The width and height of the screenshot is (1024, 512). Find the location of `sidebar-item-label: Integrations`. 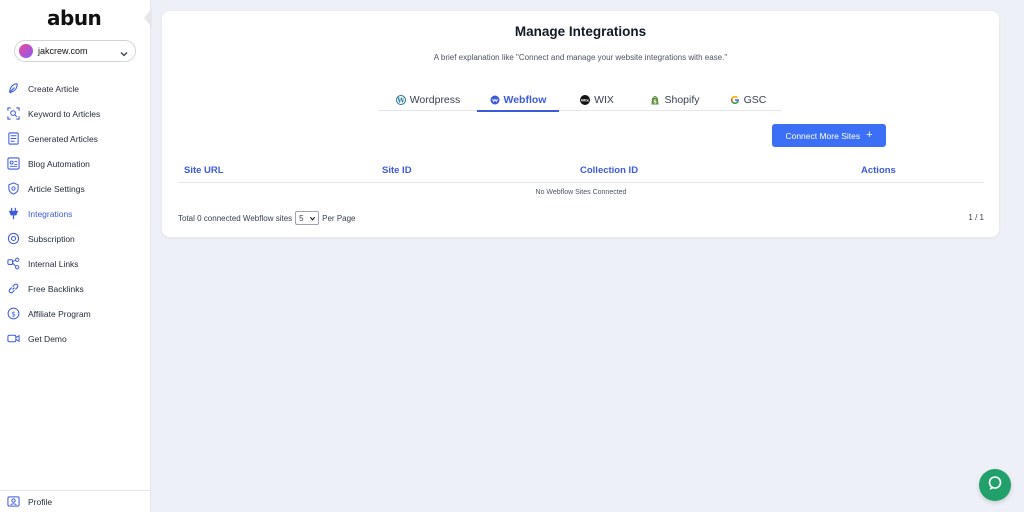

sidebar-item-label: Integrations is located at coordinates (50, 213).